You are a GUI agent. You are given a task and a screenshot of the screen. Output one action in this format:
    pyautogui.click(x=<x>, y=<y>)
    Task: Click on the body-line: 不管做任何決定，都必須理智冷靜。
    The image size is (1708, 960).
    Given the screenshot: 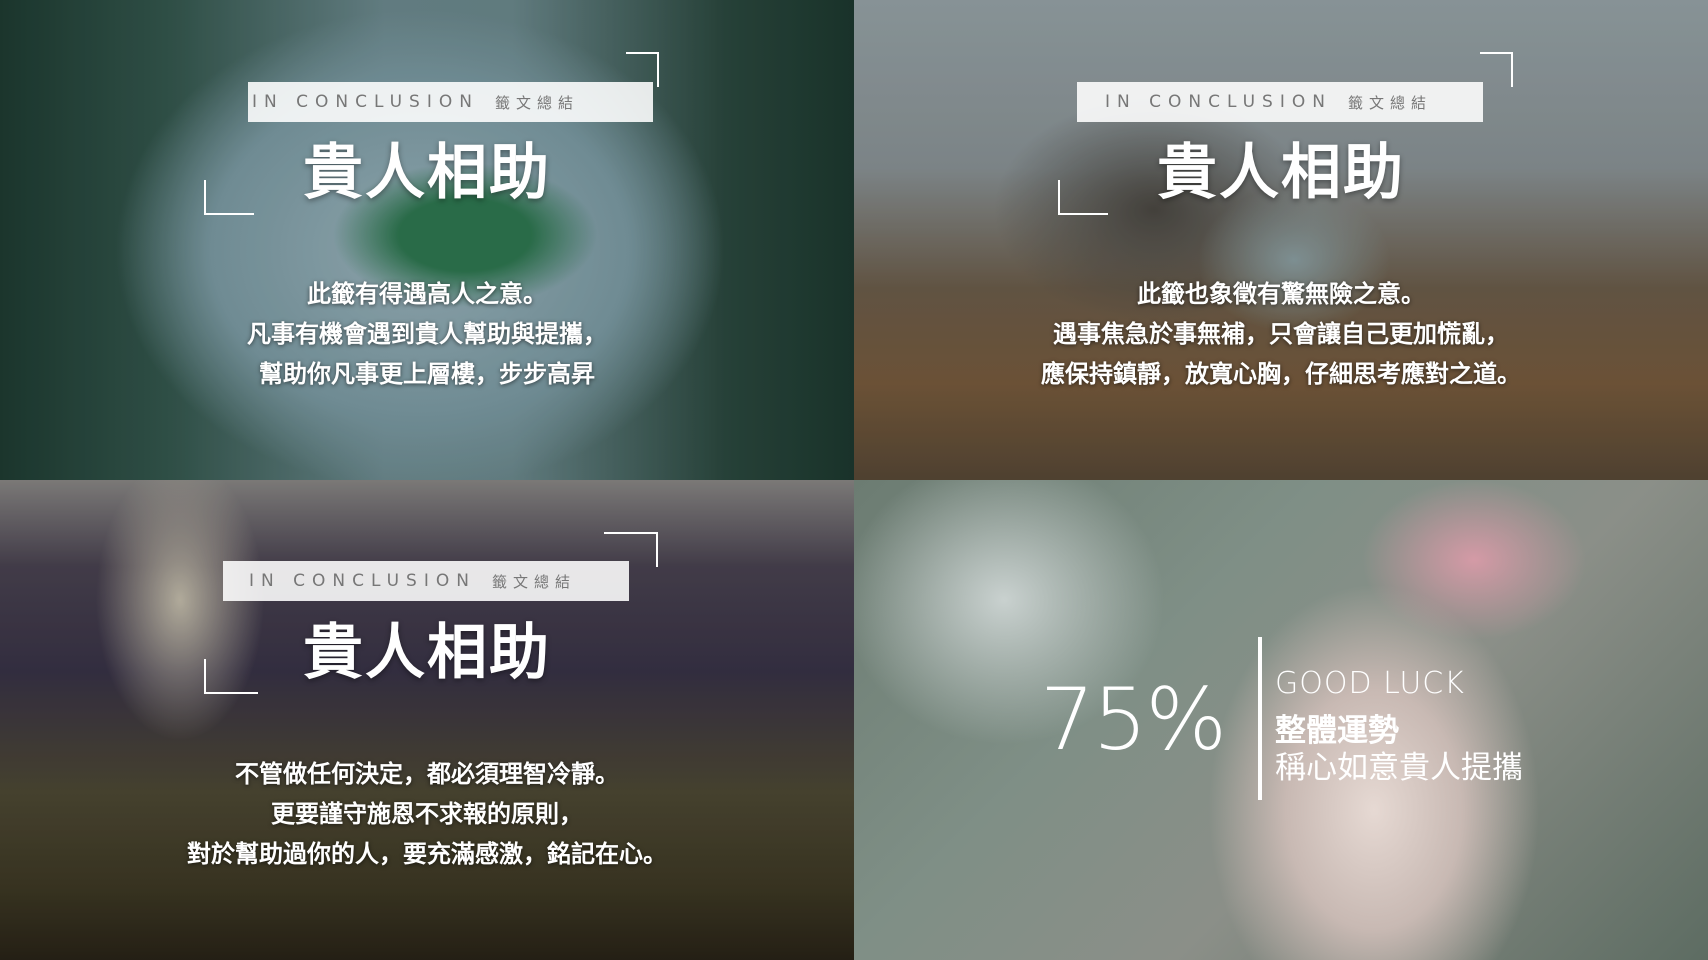 What is the action you would take?
    pyautogui.click(x=427, y=774)
    